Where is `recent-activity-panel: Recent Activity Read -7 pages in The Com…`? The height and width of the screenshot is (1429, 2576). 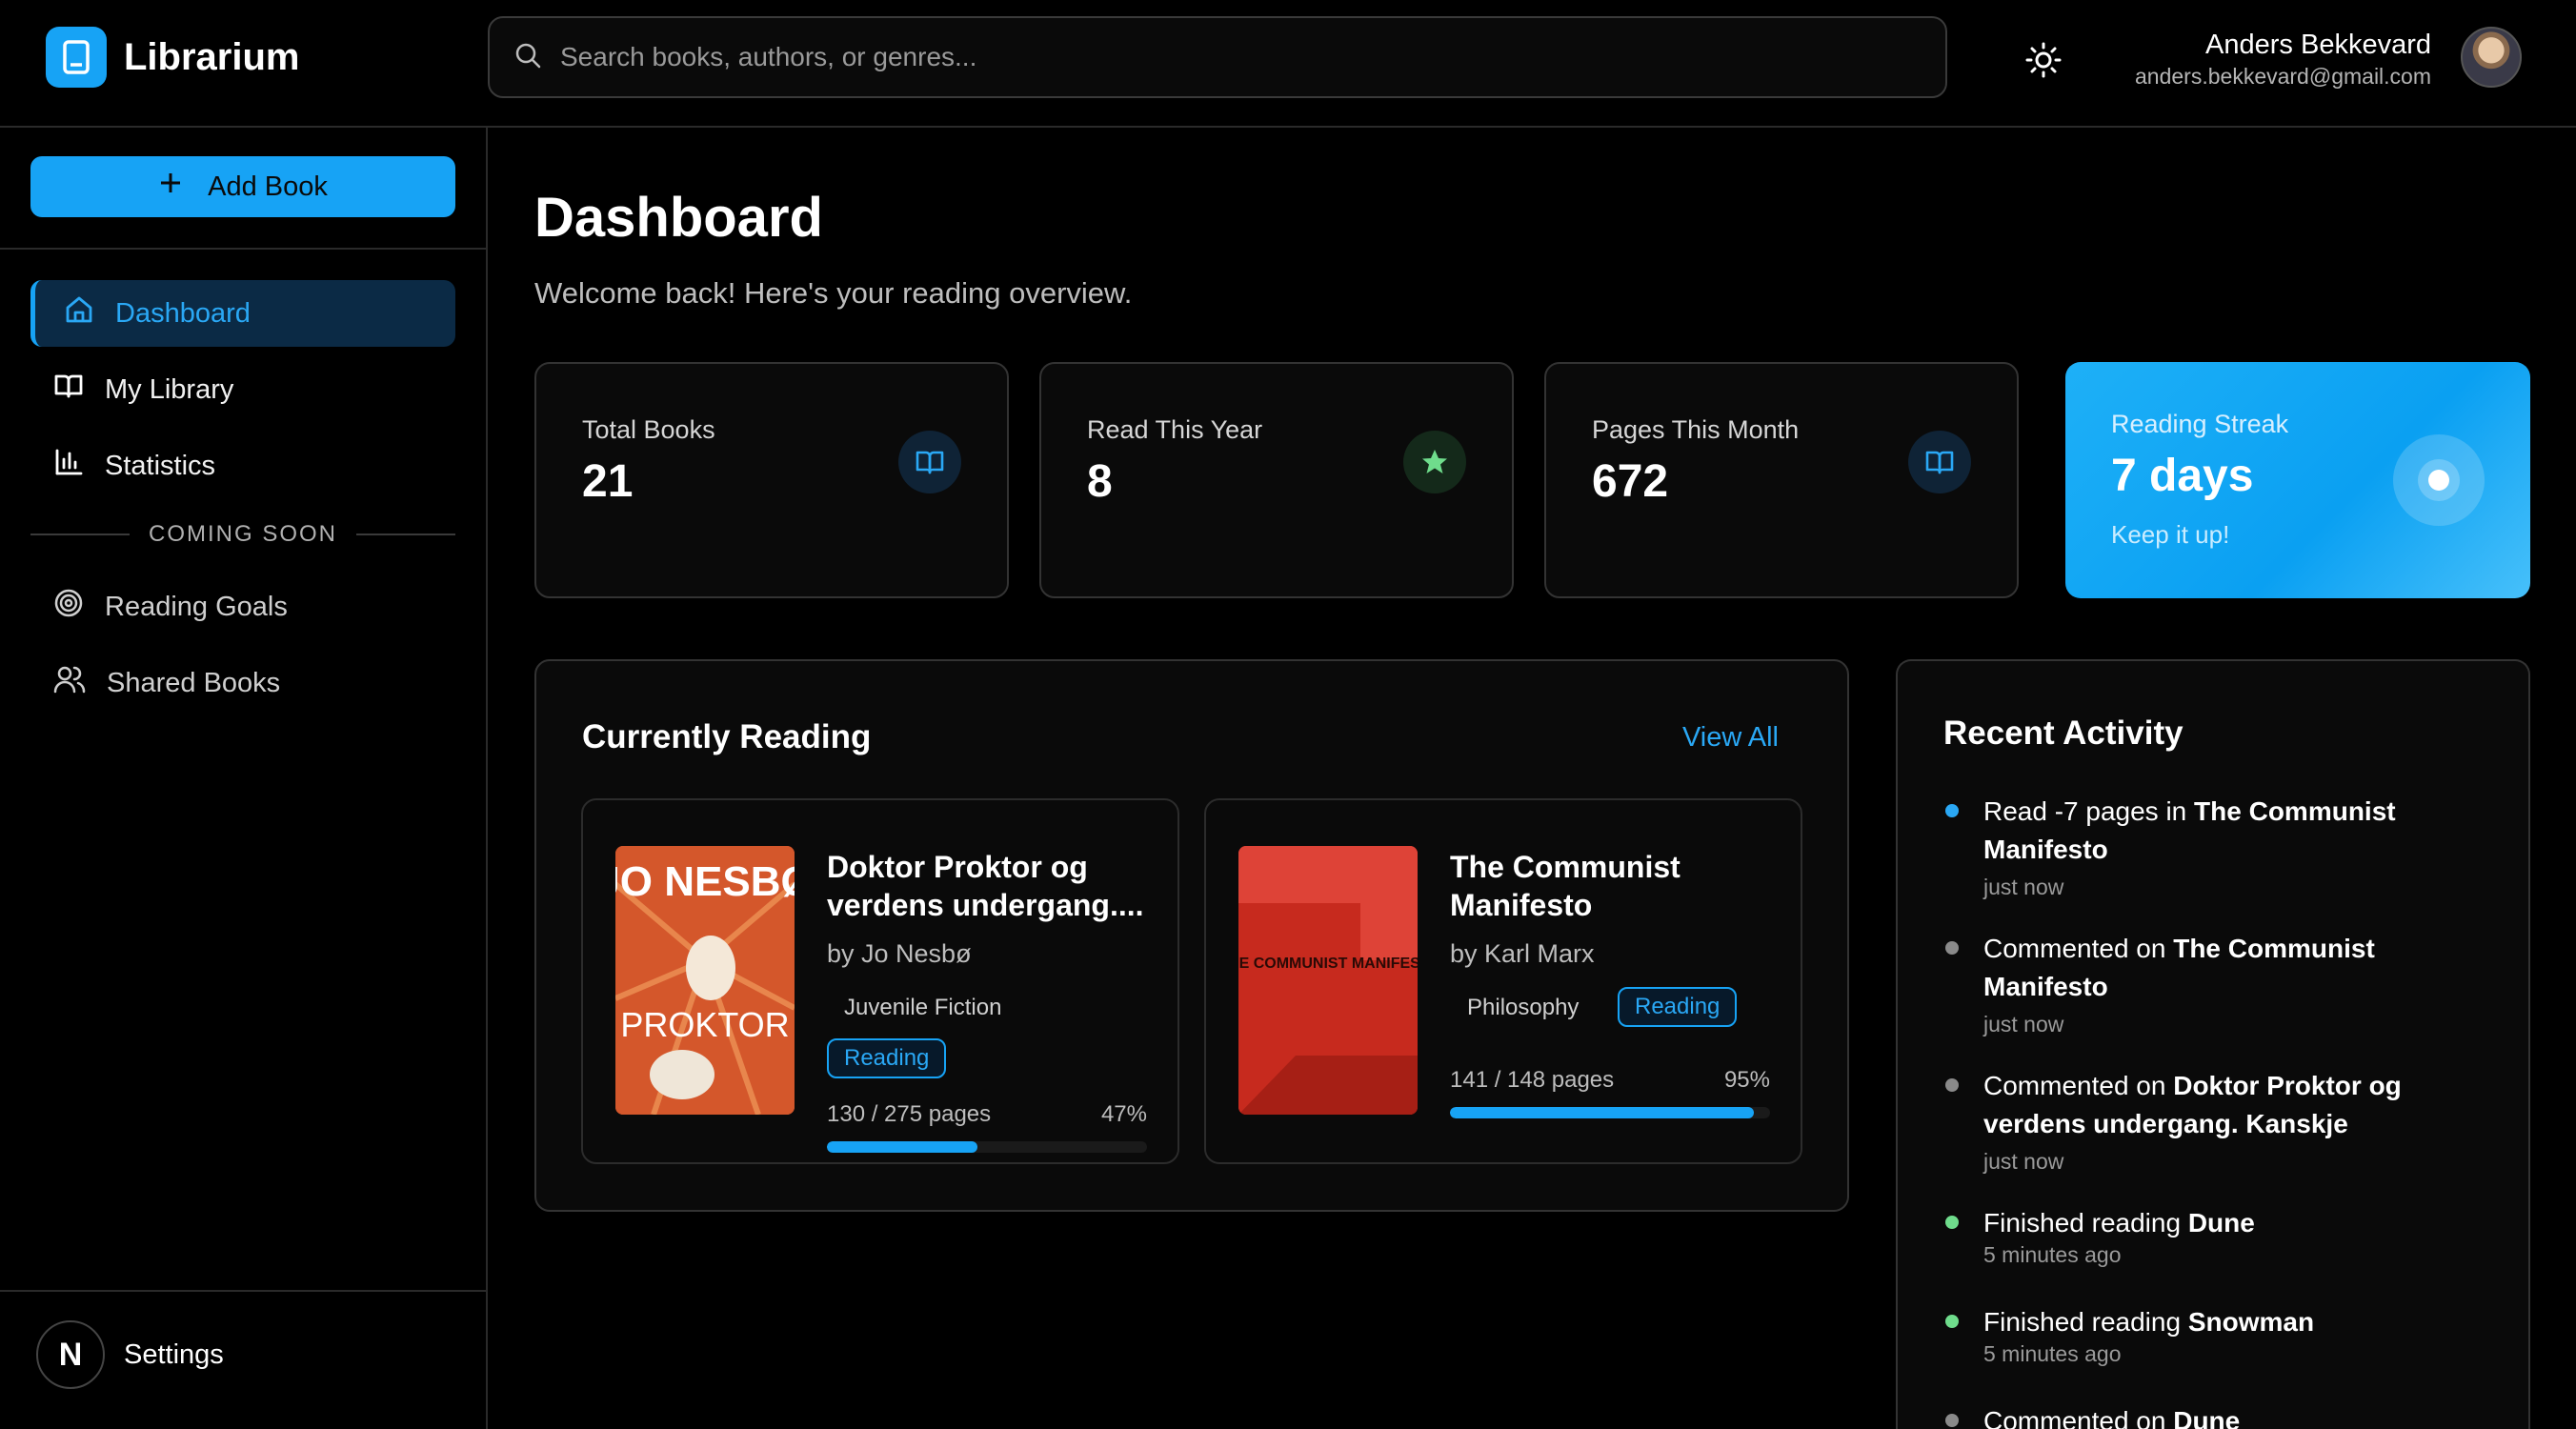 recent-activity-panel: Recent Activity Read -7 pages in The Com… is located at coordinates (2213, 1044).